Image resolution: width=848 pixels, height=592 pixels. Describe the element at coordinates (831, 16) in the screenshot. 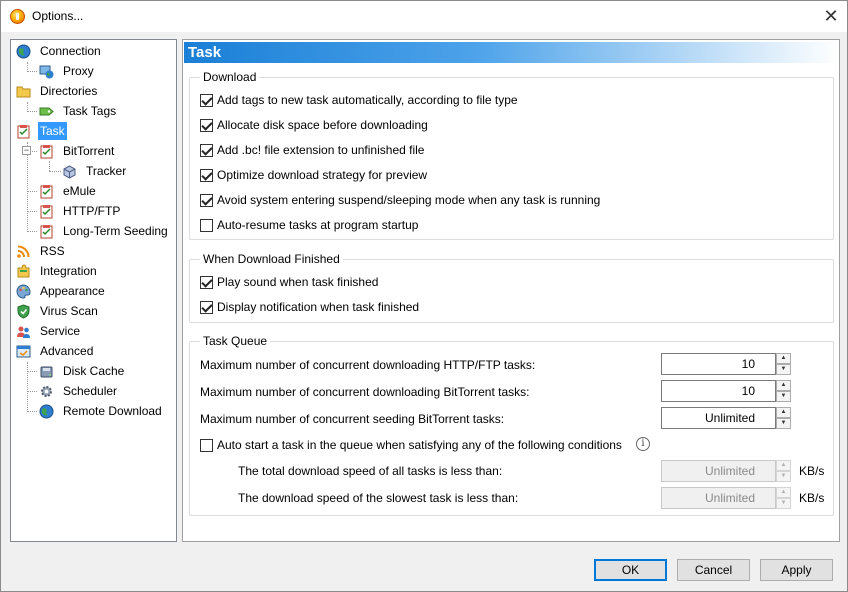

I see `close-button: ✕` at that location.